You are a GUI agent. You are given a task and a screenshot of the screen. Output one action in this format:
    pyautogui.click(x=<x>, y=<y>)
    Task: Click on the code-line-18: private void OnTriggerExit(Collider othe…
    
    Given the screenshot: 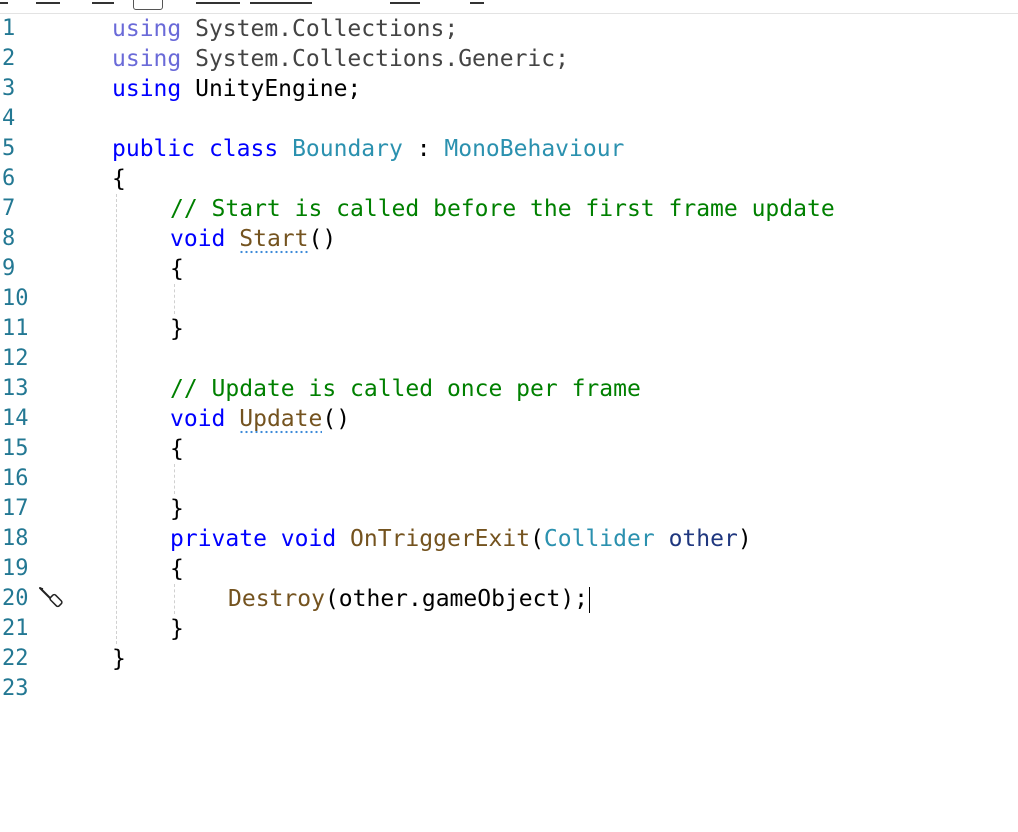 What is the action you would take?
    pyautogui.click(x=376, y=539)
    